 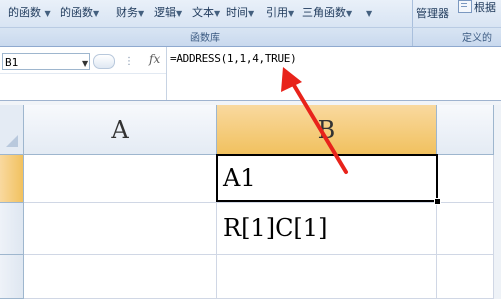 I want to click on annotation-arrow-head, so click(x=291, y=79).